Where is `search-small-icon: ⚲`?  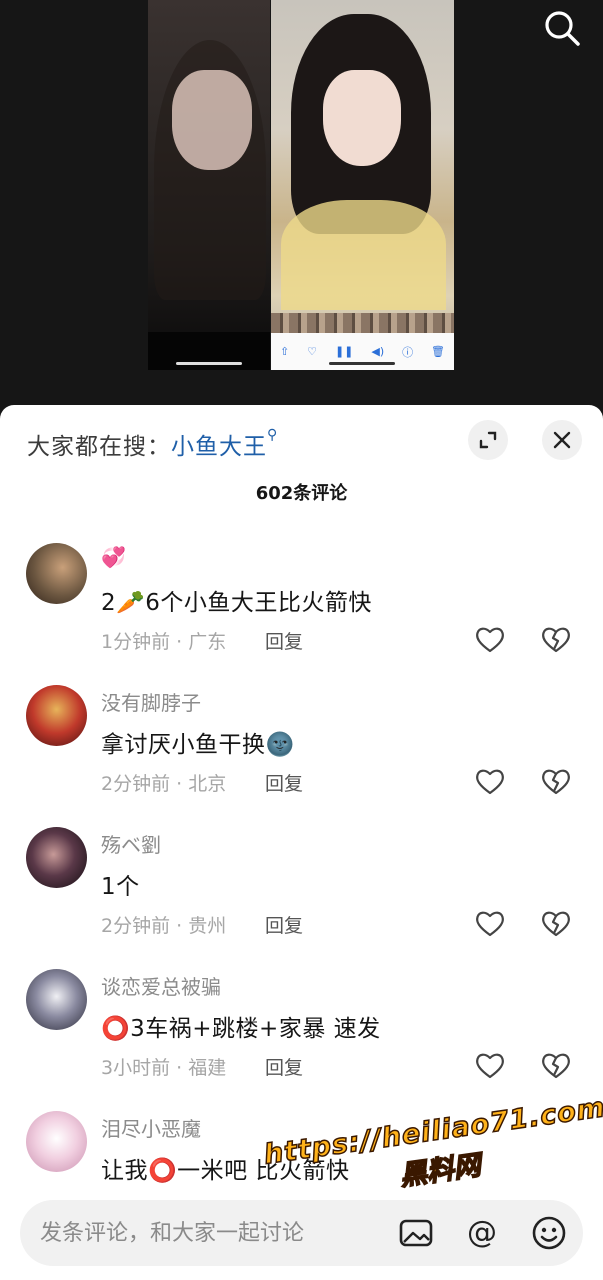 search-small-icon: ⚲ is located at coordinates (273, 435).